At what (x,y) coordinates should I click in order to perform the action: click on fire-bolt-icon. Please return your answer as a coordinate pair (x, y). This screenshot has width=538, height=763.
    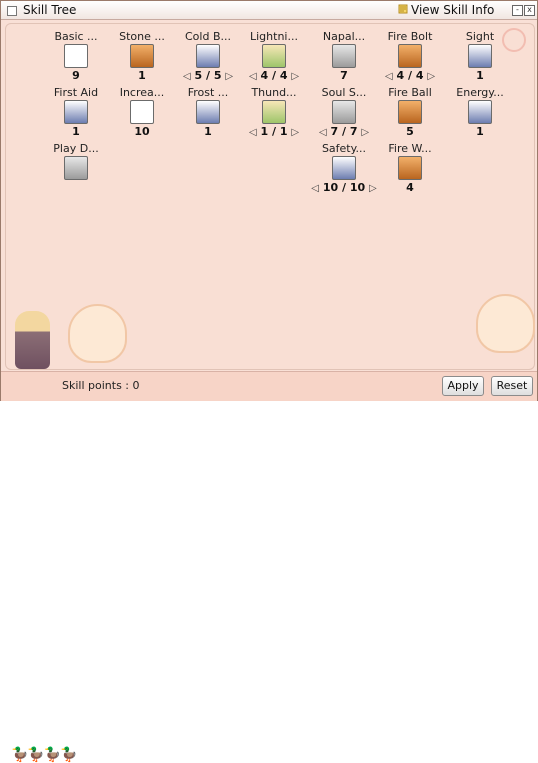
    Looking at the image, I should click on (410, 56).